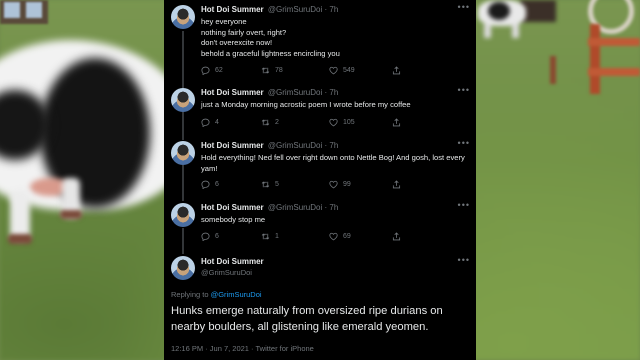  Describe the element at coordinates (272, 70) in the screenshot. I see `retweet-button: 78` at that location.